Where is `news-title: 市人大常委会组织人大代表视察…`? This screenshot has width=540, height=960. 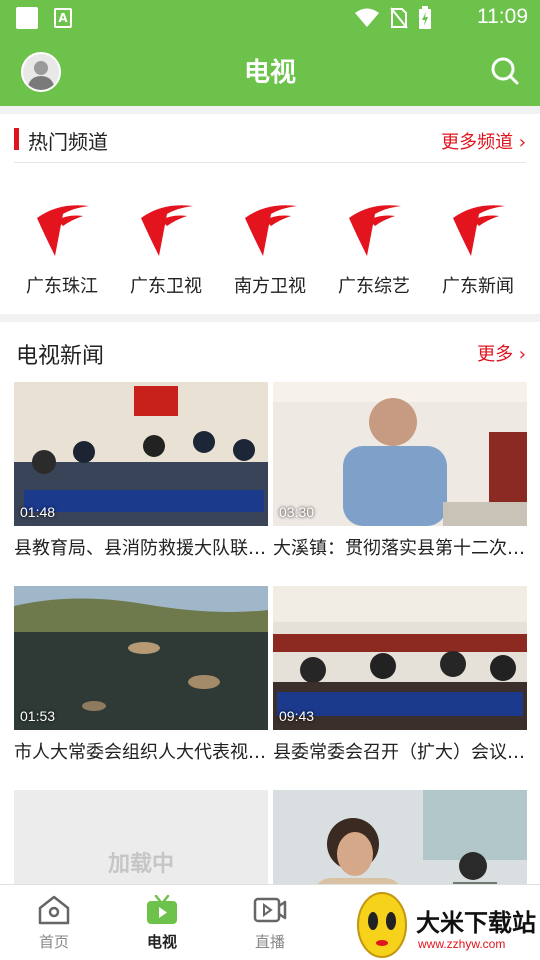 news-title: 市人大常委会组织人大代表视察… is located at coordinates (141, 752).